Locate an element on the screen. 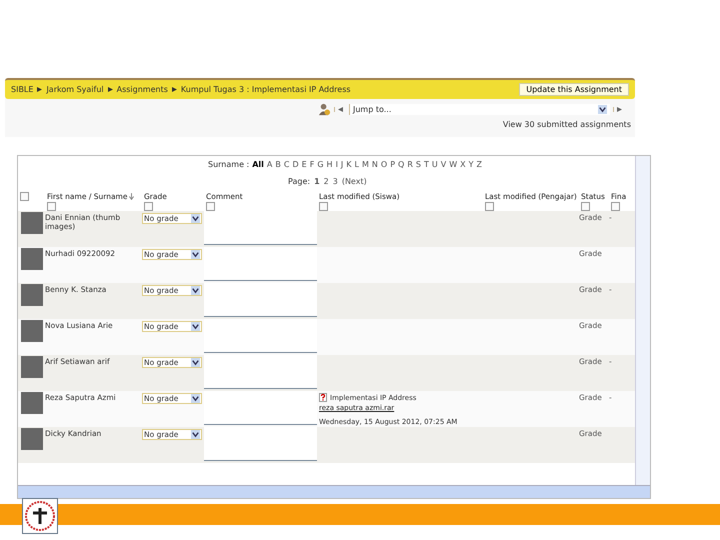 This screenshot has width=720, height=540. letter-link: Y is located at coordinates (471, 164).